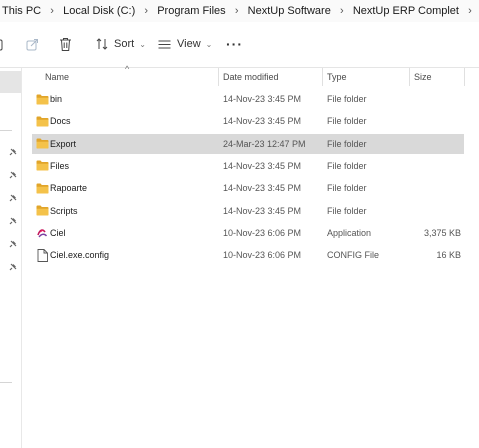 This screenshot has height=448, width=479. Describe the element at coordinates (164, 44) in the screenshot. I see `view-list-icon` at that location.